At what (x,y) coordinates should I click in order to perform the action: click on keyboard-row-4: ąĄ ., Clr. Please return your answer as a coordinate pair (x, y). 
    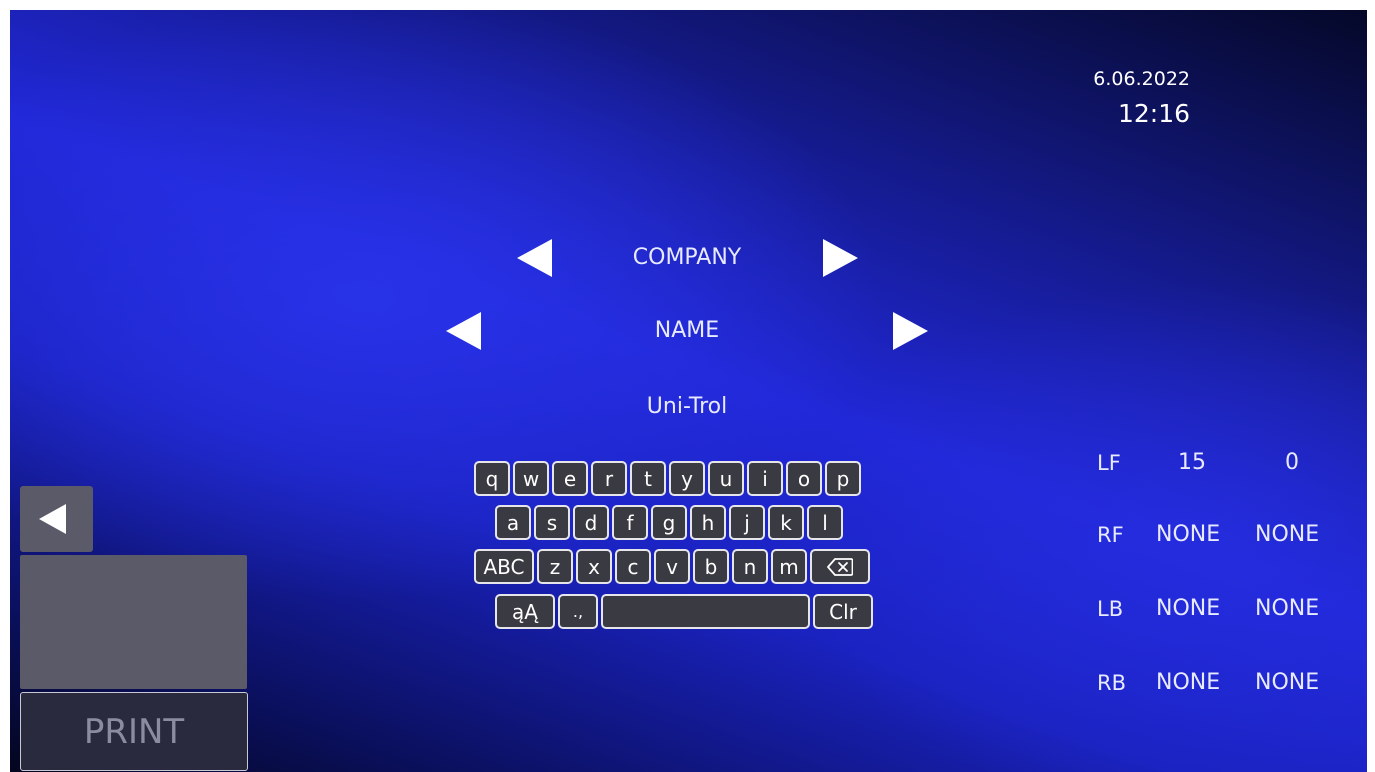
    Looking at the image, I should click on (684, 611).